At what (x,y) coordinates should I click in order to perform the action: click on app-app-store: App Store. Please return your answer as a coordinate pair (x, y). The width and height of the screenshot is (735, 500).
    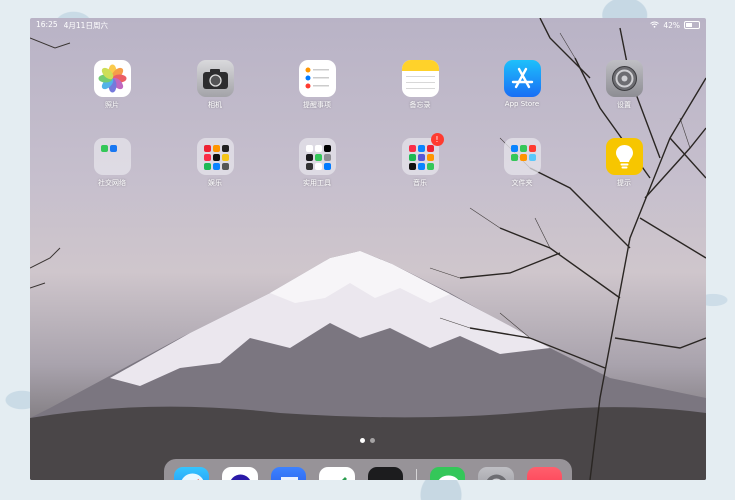
    Looking at the image, I should click on (522, 84).